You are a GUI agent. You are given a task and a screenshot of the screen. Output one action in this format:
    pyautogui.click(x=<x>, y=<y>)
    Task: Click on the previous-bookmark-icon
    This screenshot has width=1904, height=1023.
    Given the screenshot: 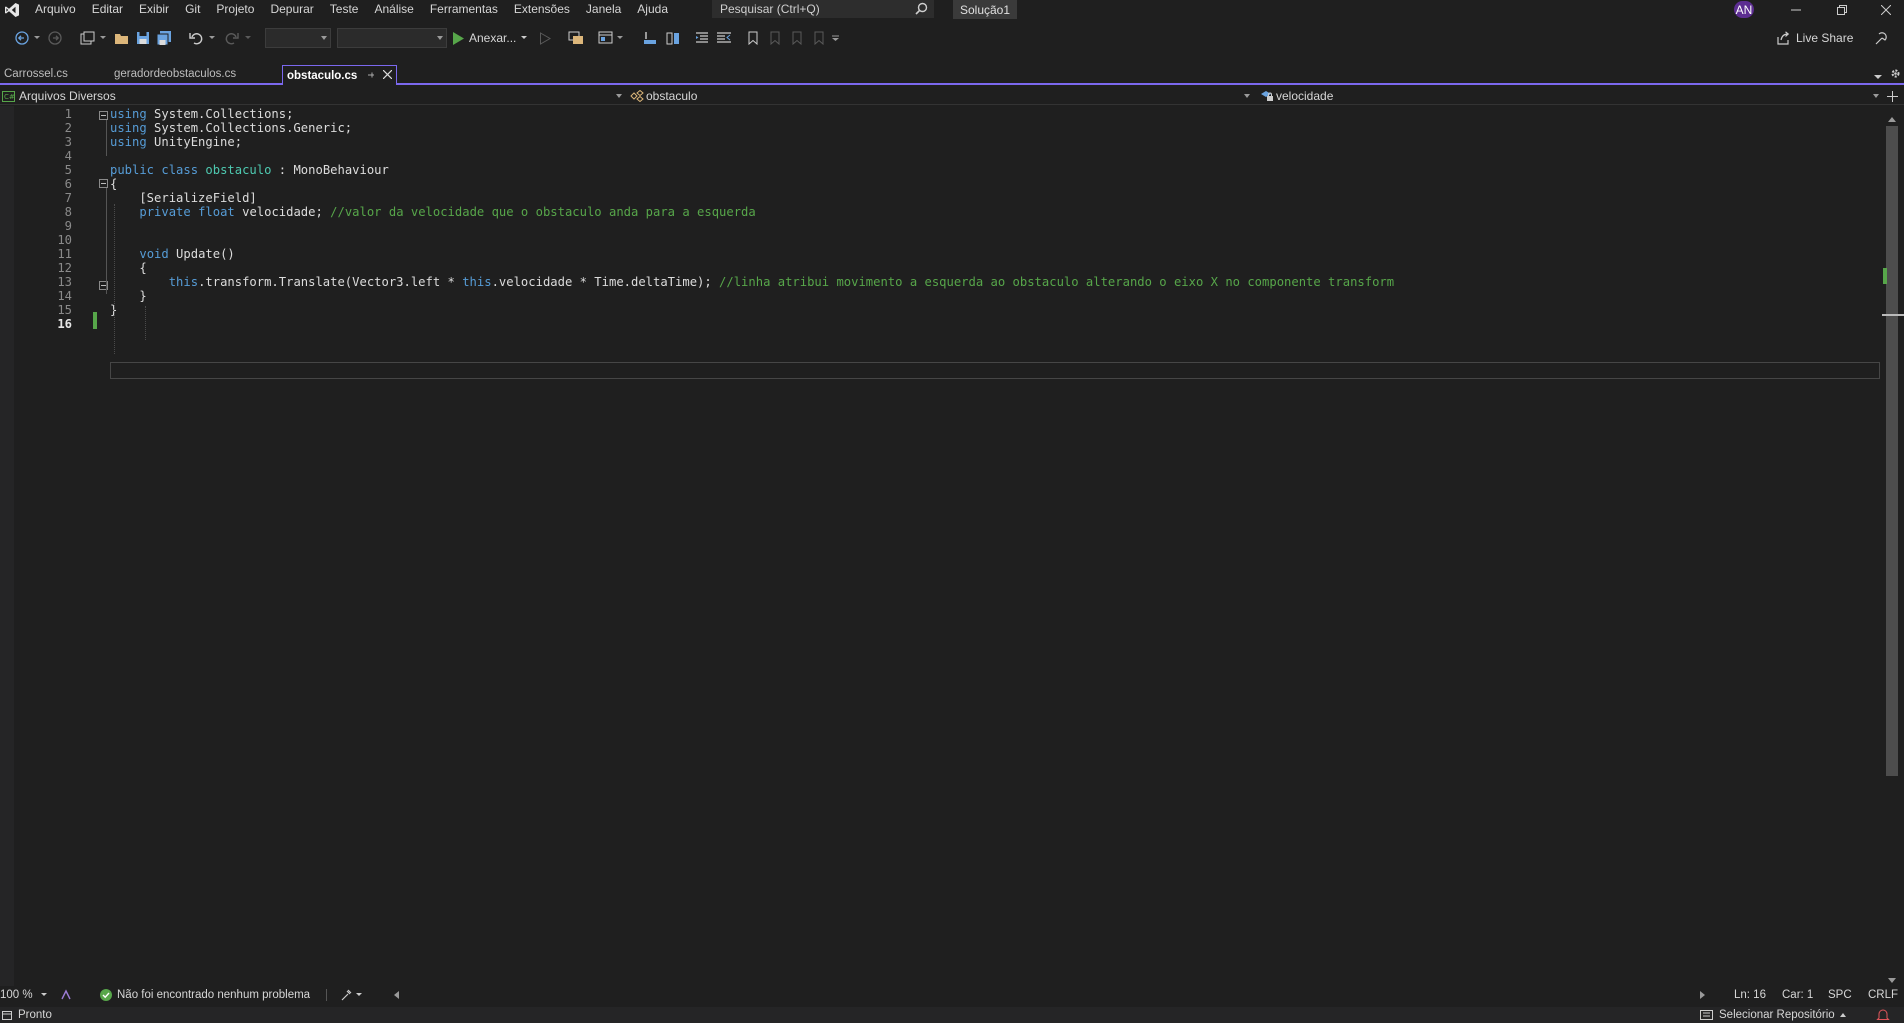 What is the action you would take?
    pyautogui.click(x=775, y=38)
    